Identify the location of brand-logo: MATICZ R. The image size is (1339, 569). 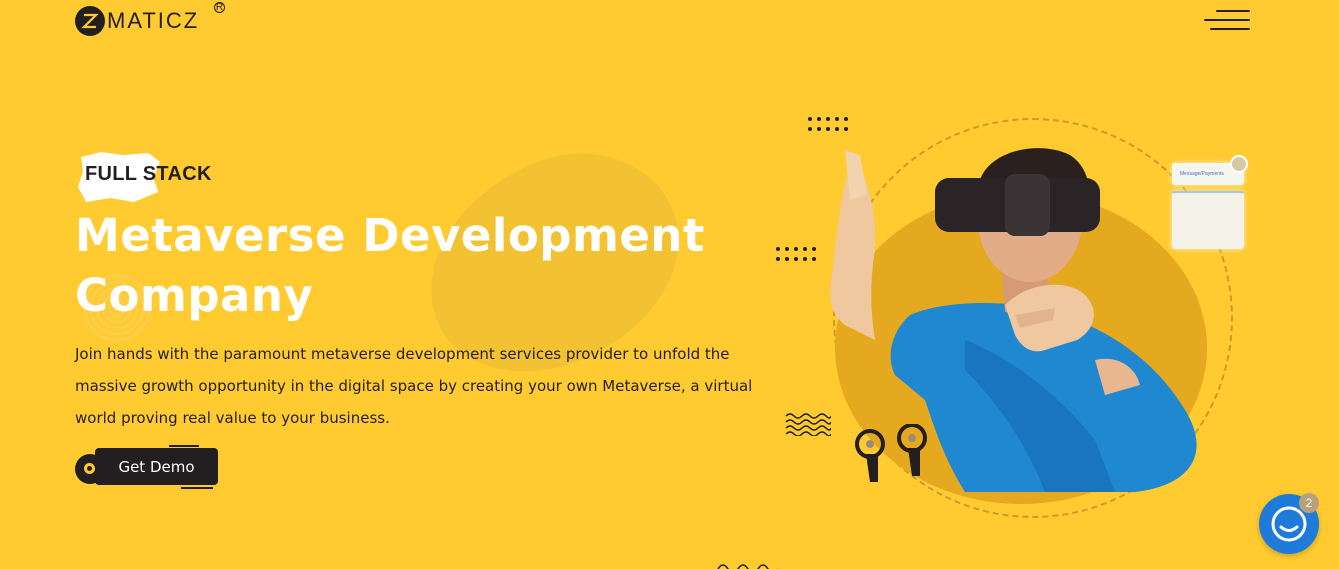
(150, 20).